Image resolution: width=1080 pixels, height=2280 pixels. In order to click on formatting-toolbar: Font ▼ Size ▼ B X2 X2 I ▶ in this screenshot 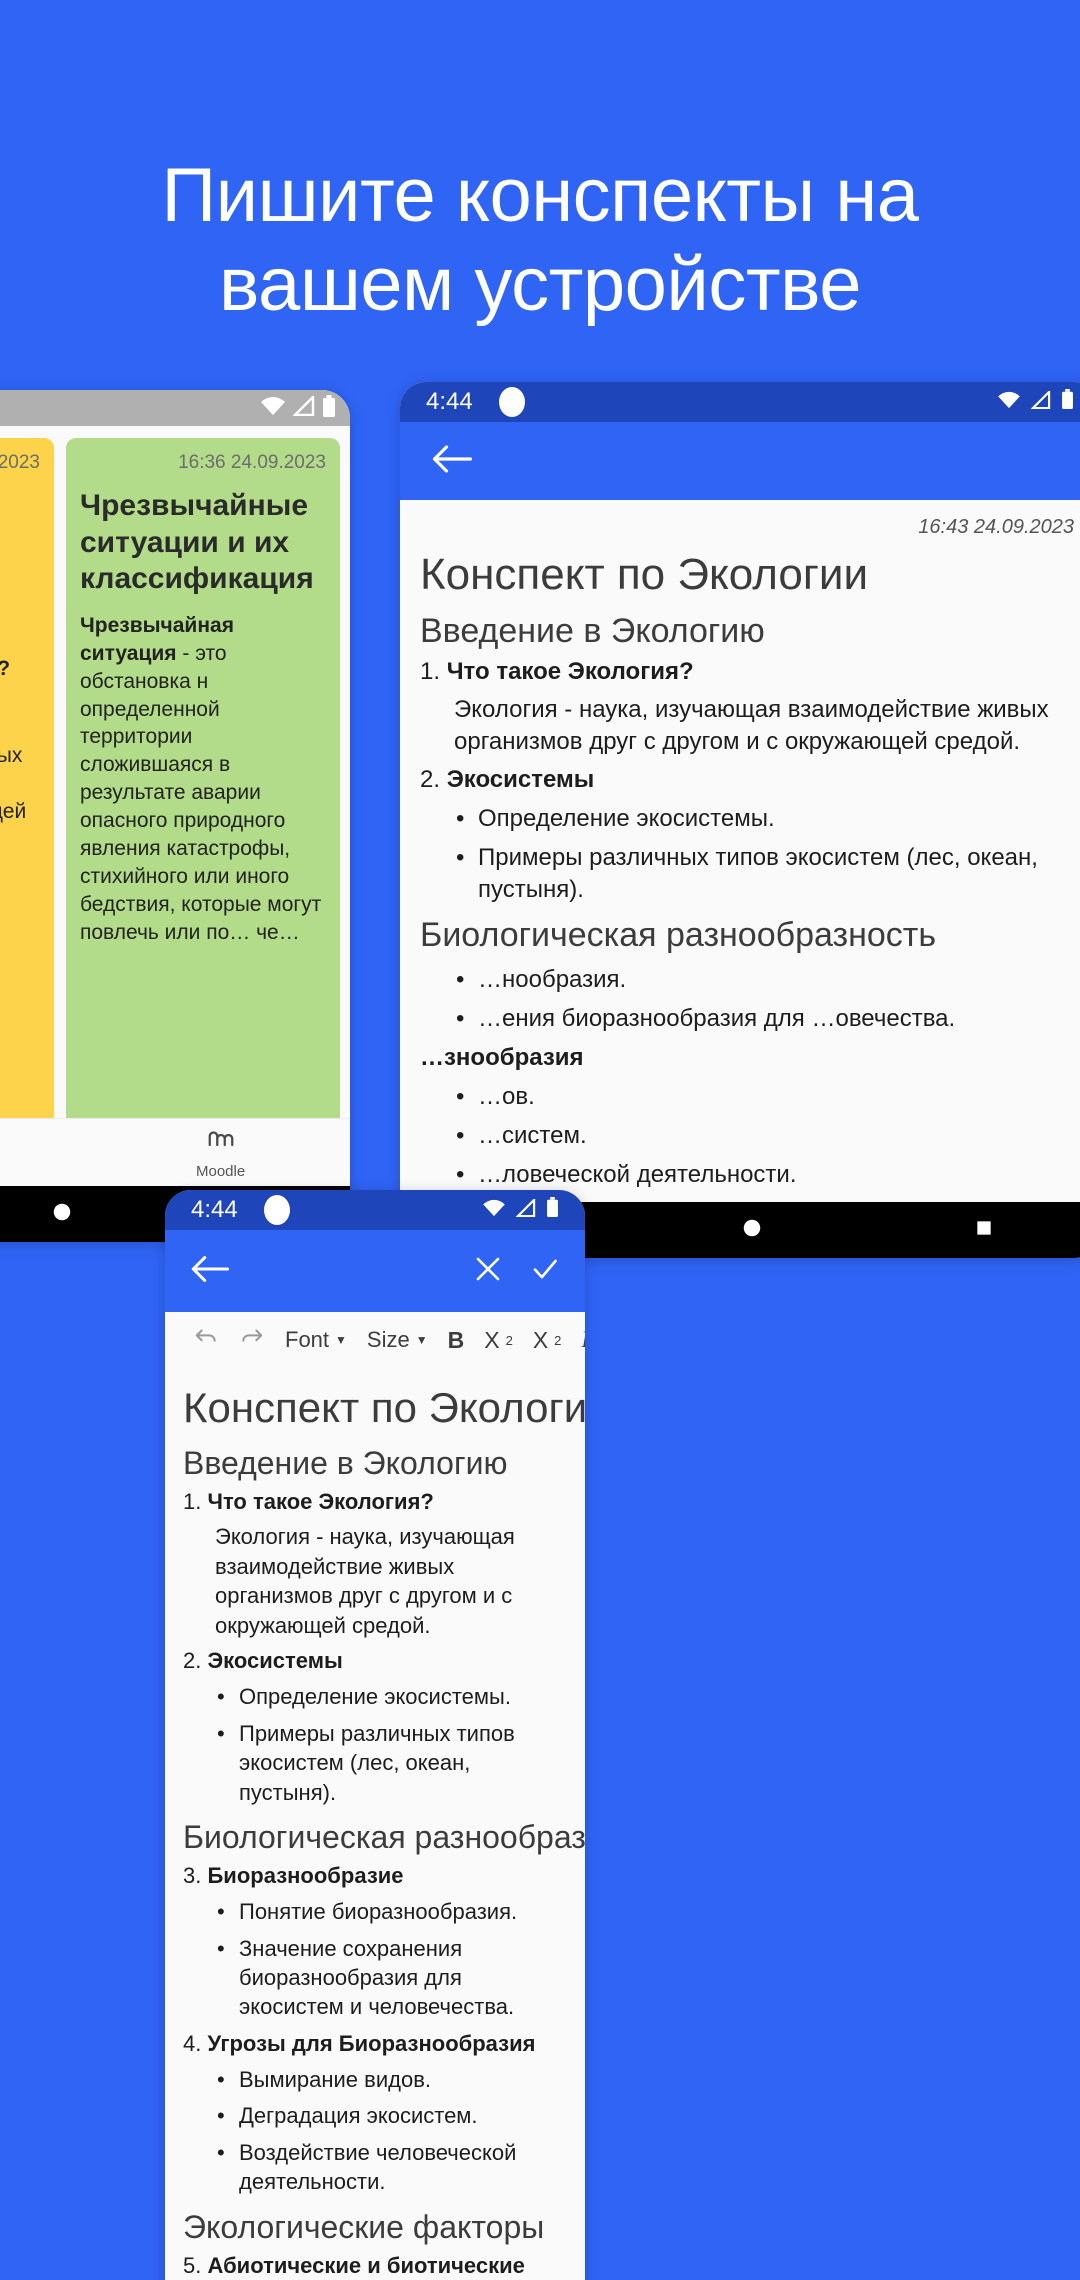, I will do `click(384, 1342)`.